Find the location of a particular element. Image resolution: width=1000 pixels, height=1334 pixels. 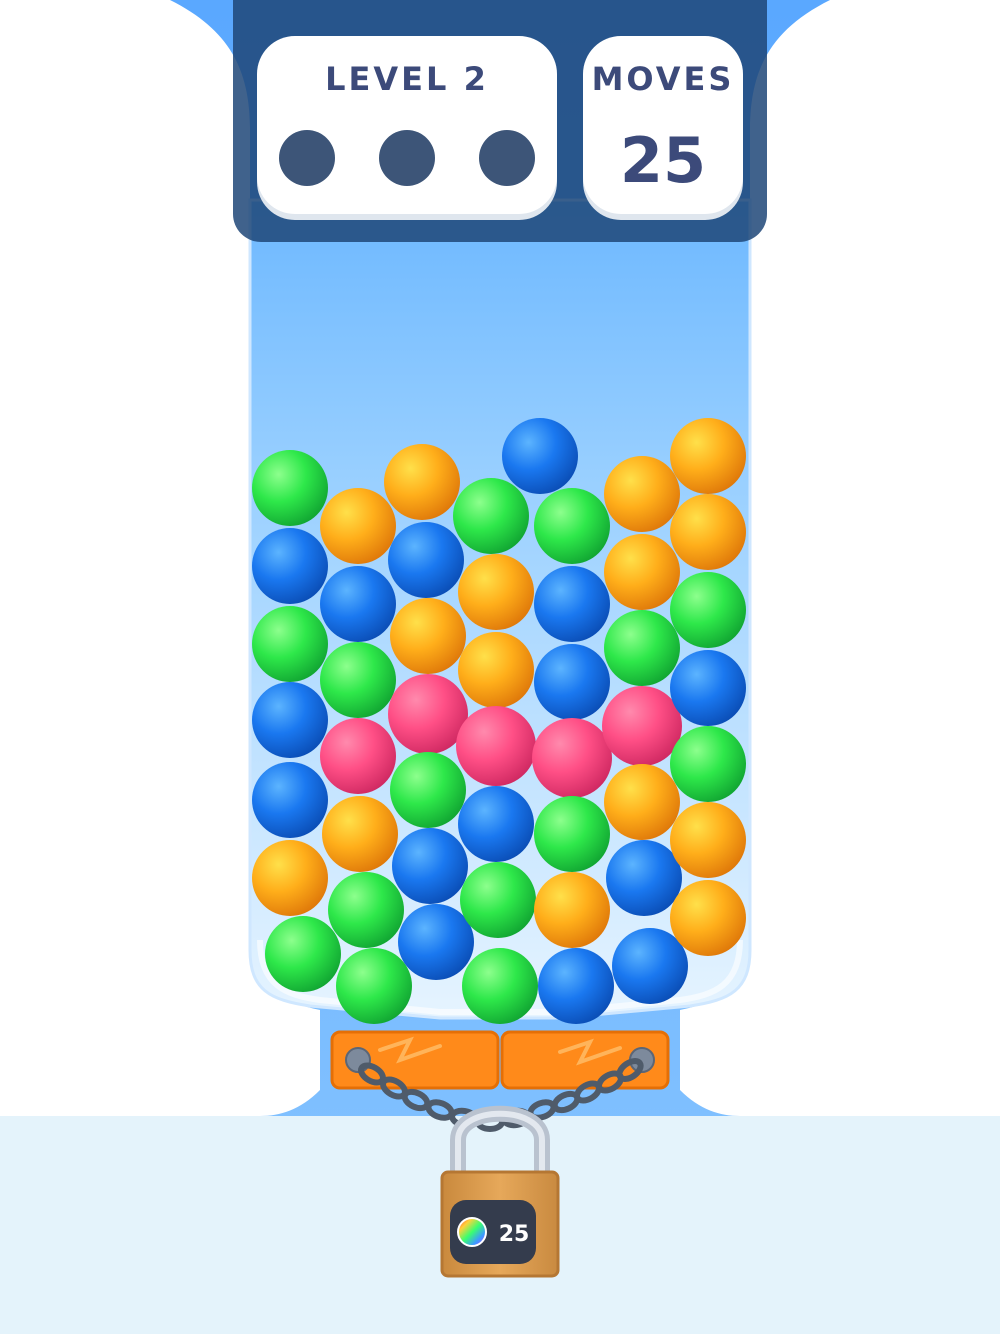

level-label: LEVEL 2 is located at coordinates (407, 79).